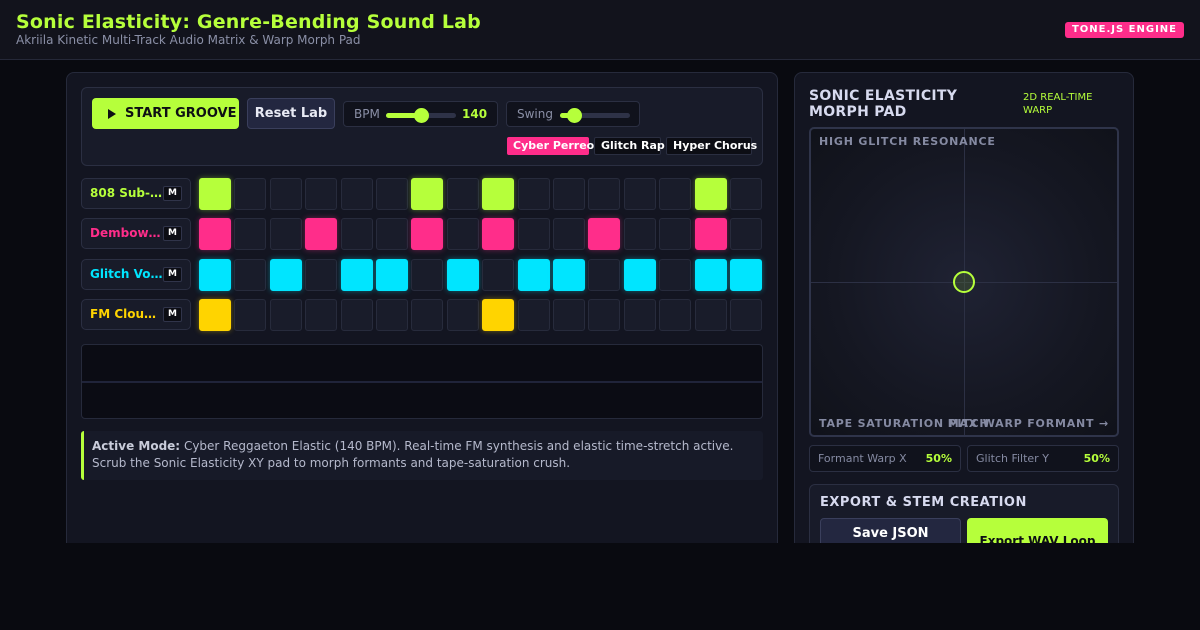 The height and width of the screenshot is (630, 1200). I want to click on waveform-visualizer, so click(422, 381).